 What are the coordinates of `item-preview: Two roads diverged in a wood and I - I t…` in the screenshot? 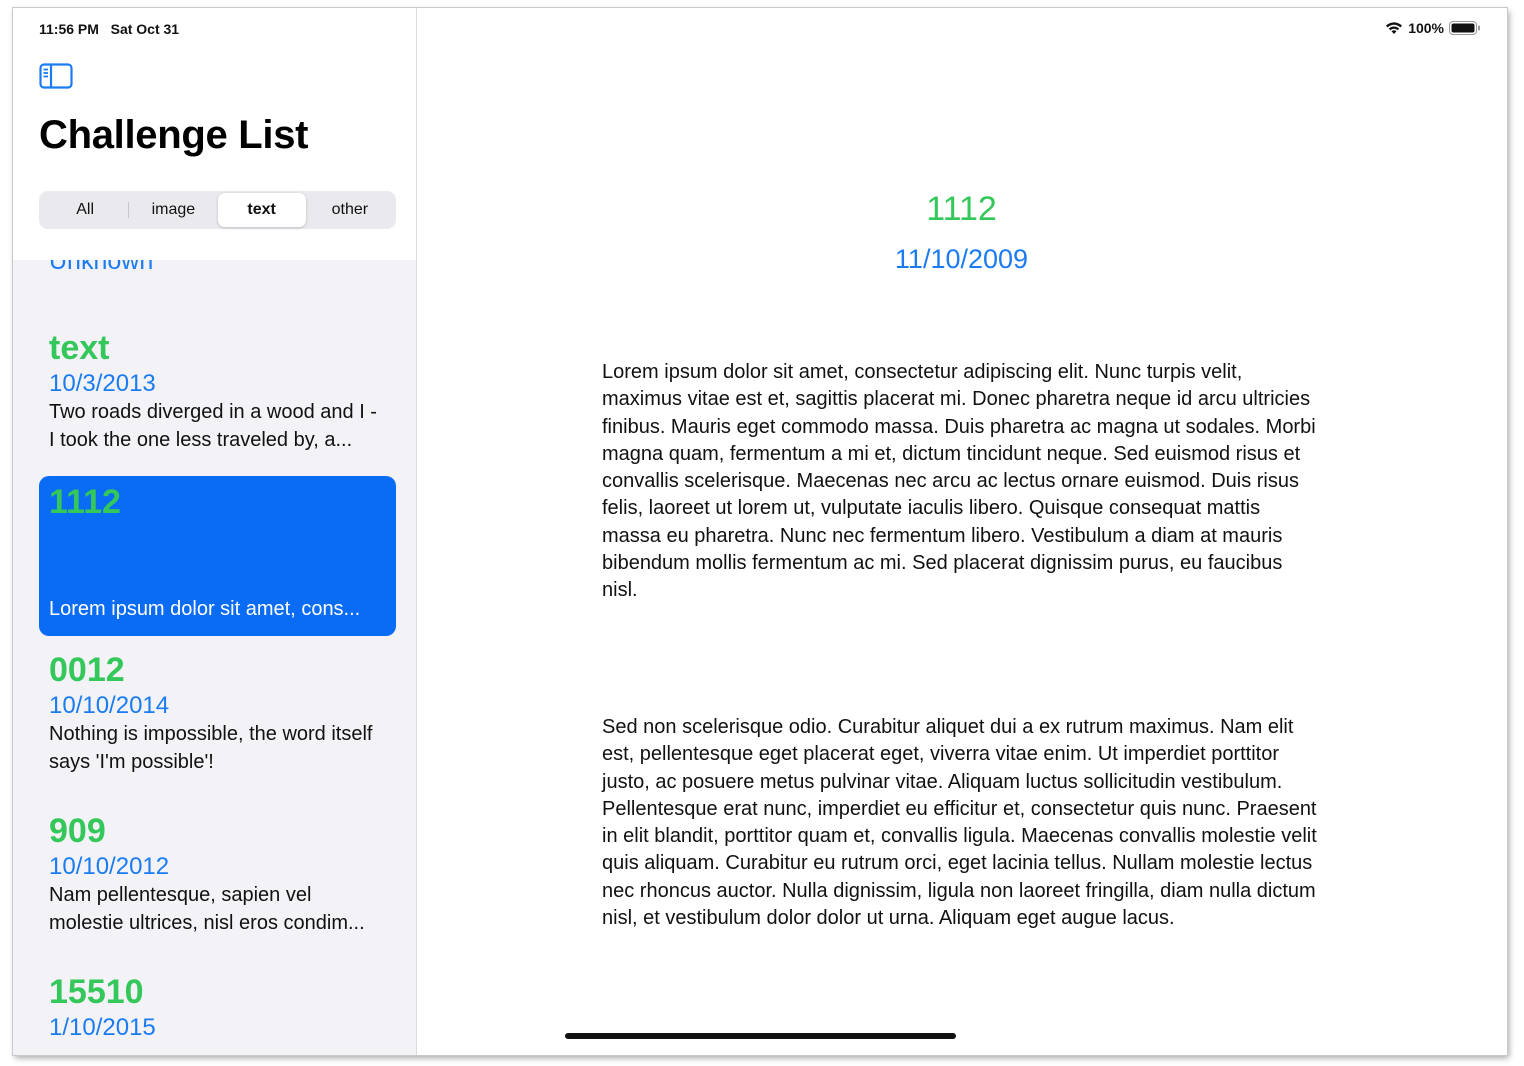 It's located at (213, 426).